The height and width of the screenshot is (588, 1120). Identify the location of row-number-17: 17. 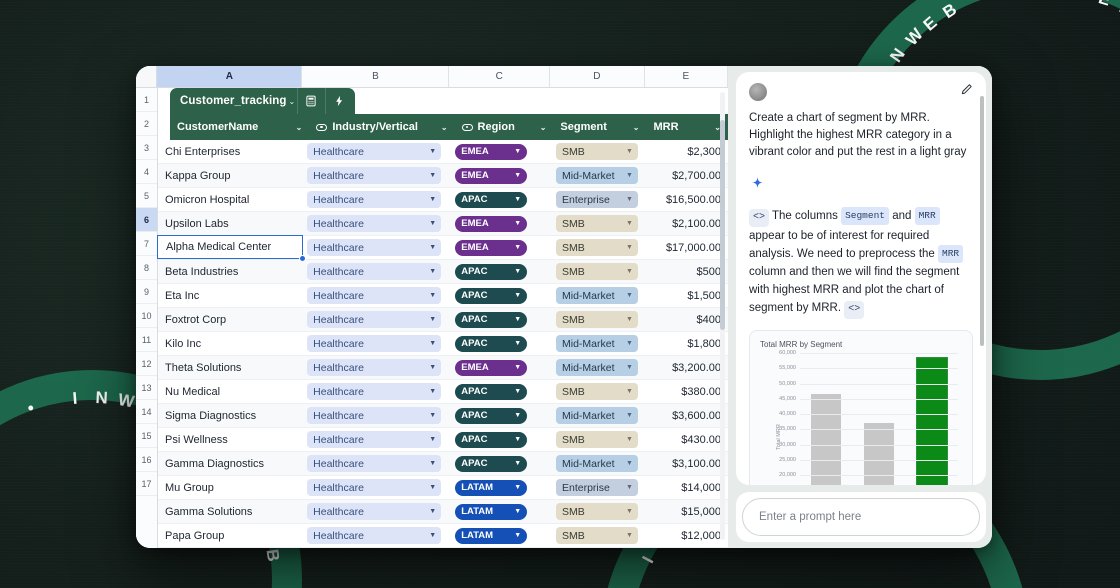
(146, 484).